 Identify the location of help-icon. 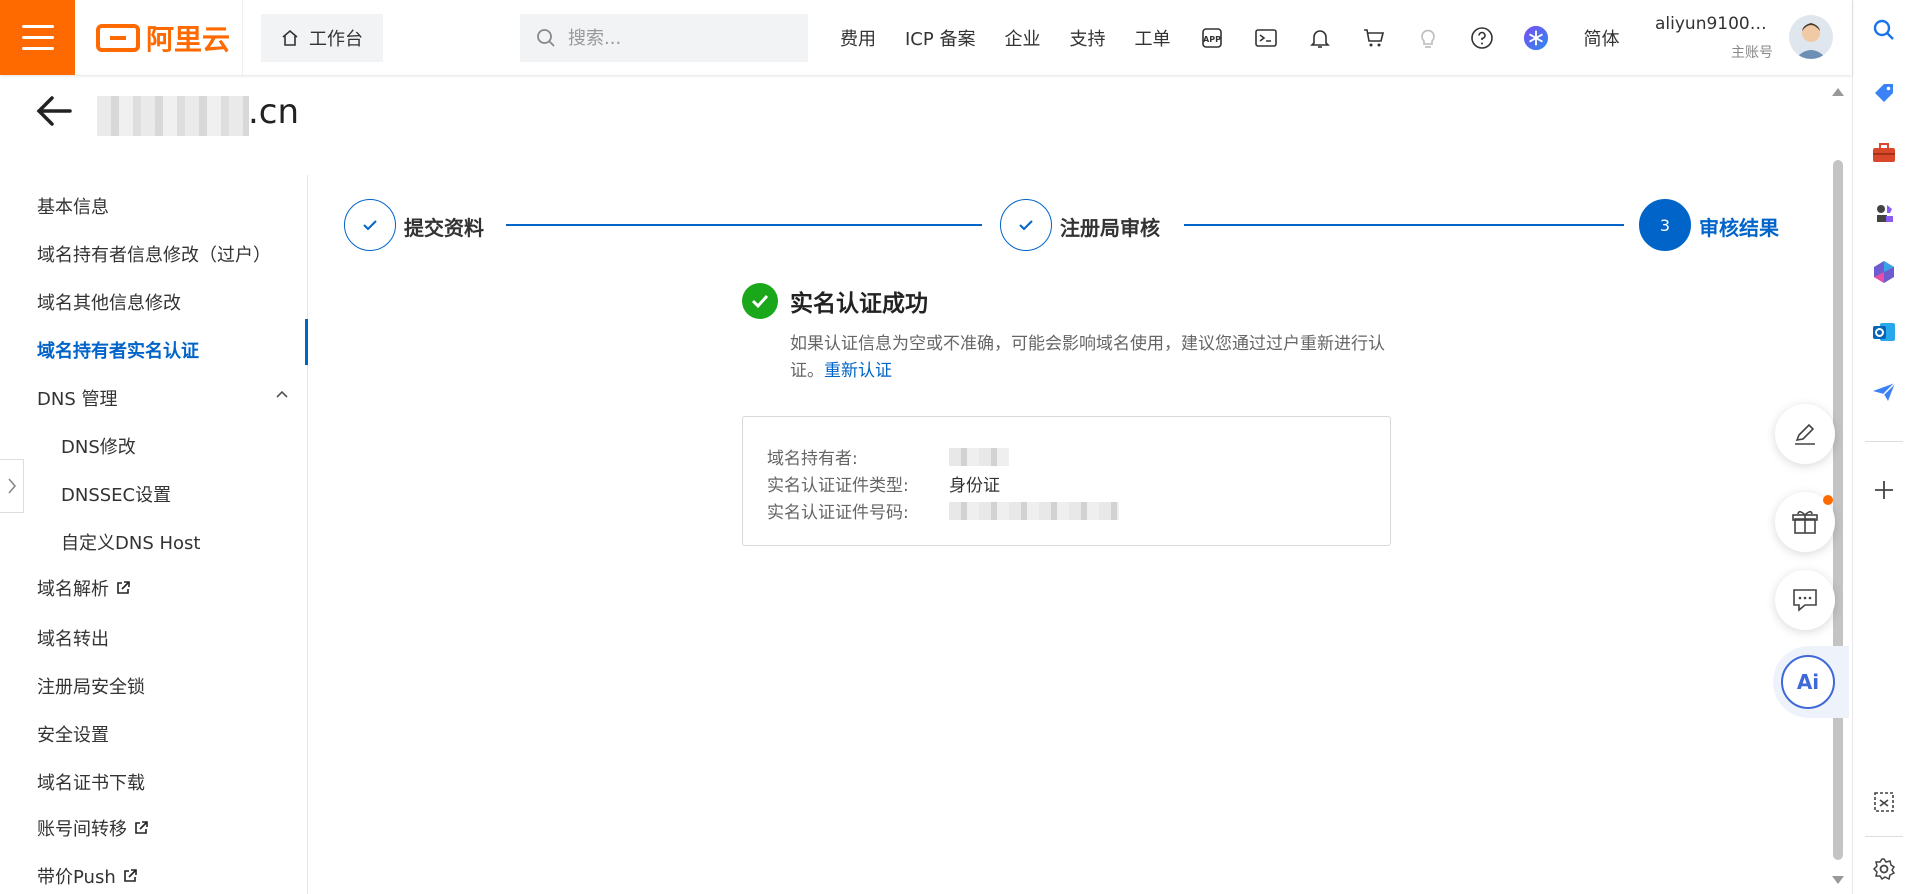
(1482, 38).